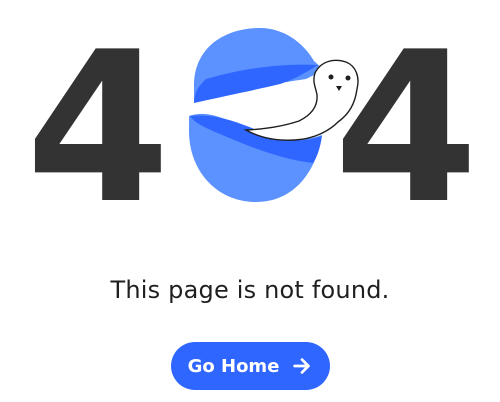  Describe the element at coordinates (302, 366) in the screenshot. I see `arrow-right-icon` at that location.